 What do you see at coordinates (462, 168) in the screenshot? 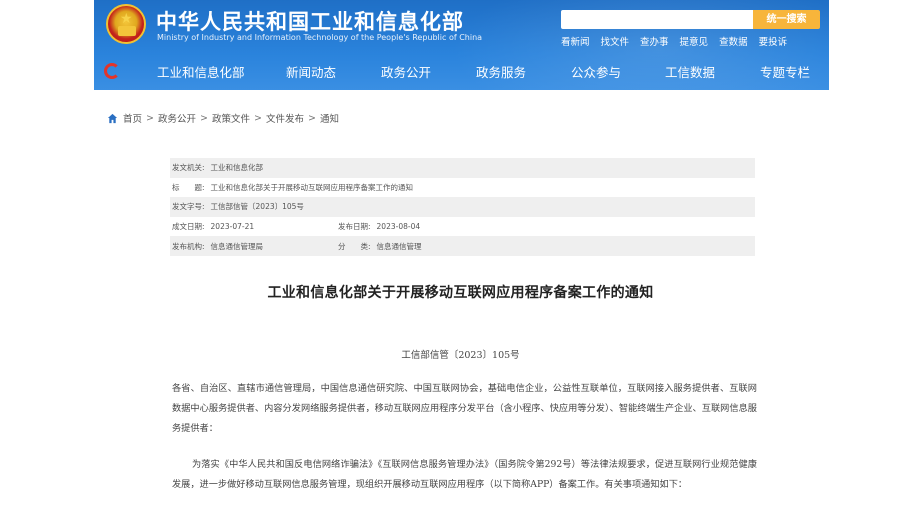
I see `meta-row-issuer: 发文机关: 工业和信息化部` at bounding box center [462, 168].